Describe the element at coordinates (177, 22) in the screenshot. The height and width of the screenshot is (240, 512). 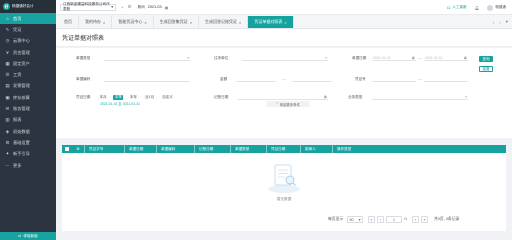
I see `tab: 生成回答集凭证 ×` at that location.